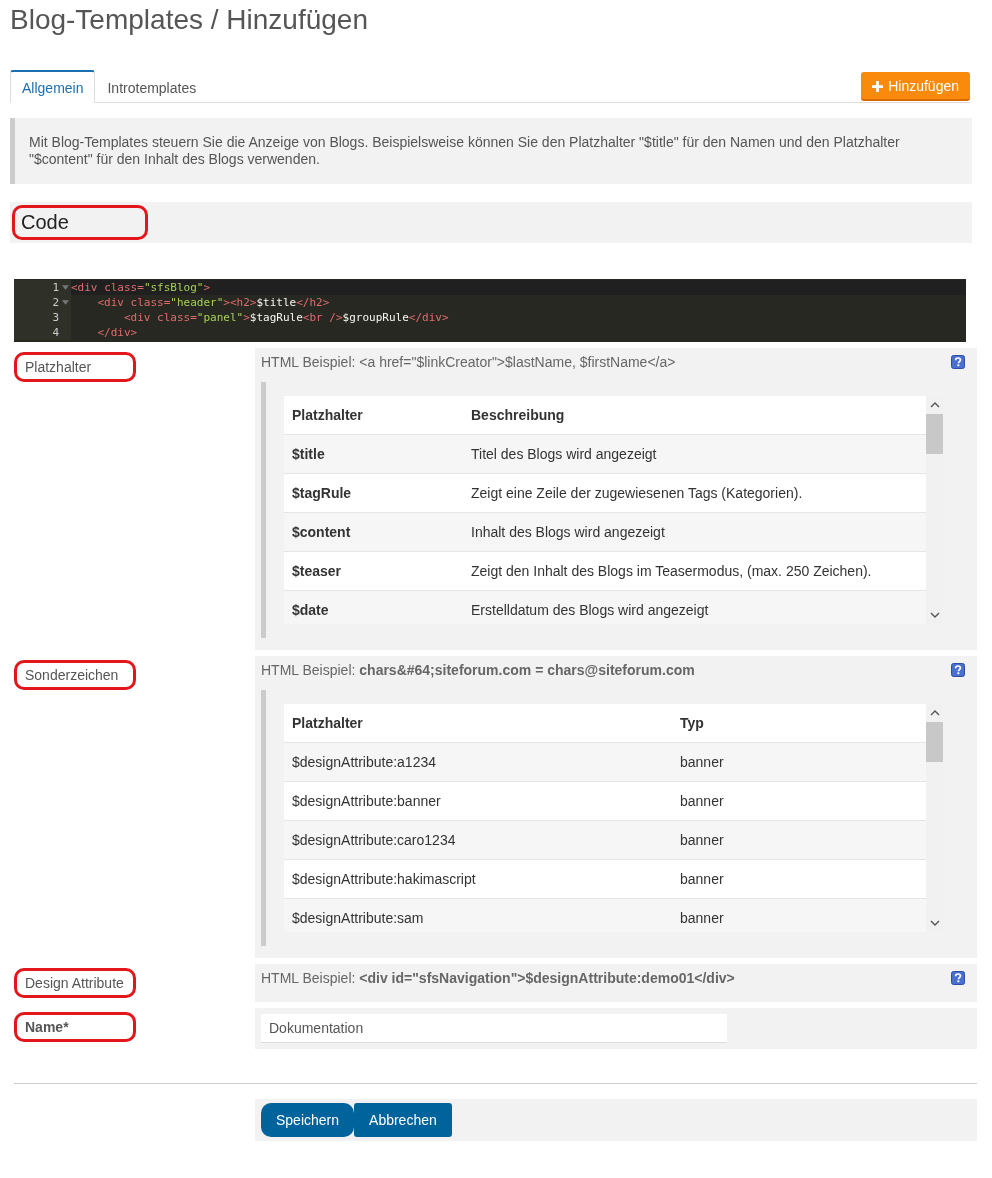 The image size is (992, 1178). What do you see at coordinates (373, 607) in the screenshot?
I see `table-cell: $date` at bounding box center [373, 607].